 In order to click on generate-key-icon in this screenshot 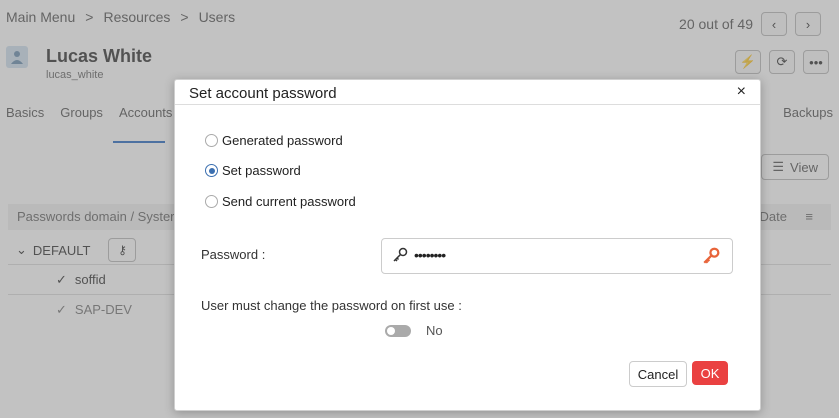, I will do `click(711, 258)`.